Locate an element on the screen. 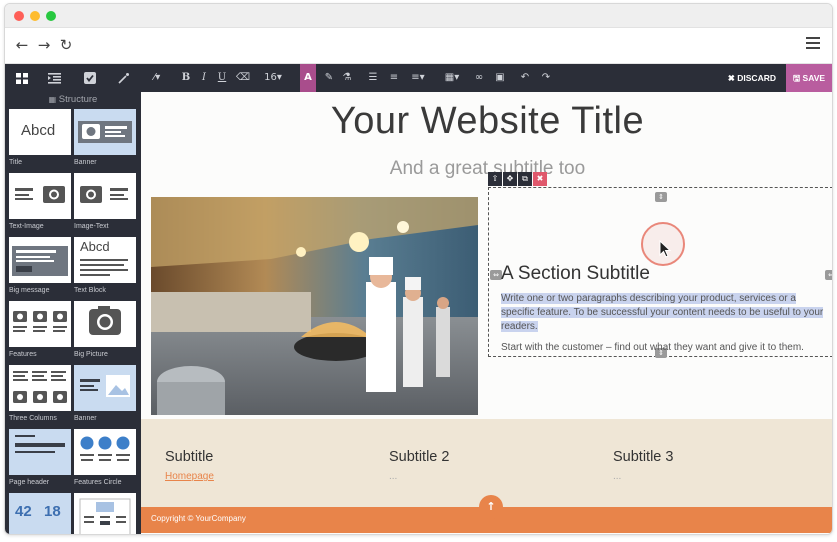  site-subtitle: And a great subtitle too is located at coordinates (486, 169).